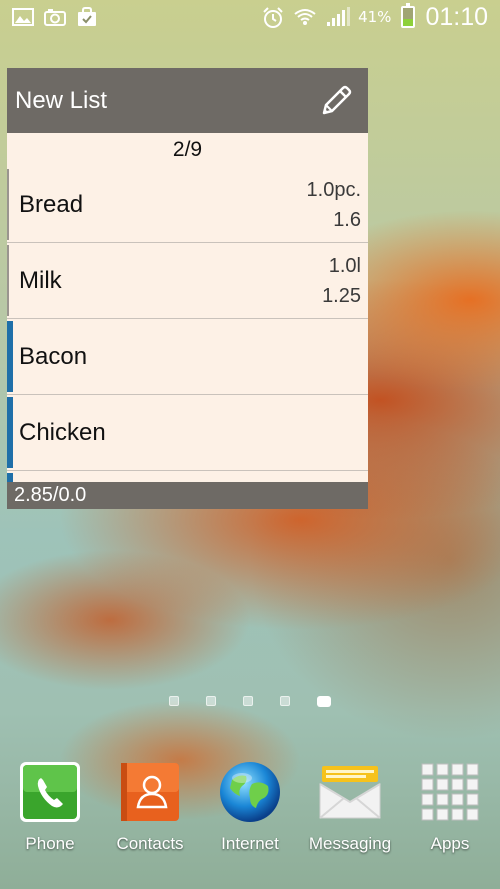 Image resolution: width=500 pixels, height=889 pixels. What do you see at coordinates (341, 281) in the screenshot?
I see `item-meta: 1.0l 1.25` at bounding box center [341, 281].